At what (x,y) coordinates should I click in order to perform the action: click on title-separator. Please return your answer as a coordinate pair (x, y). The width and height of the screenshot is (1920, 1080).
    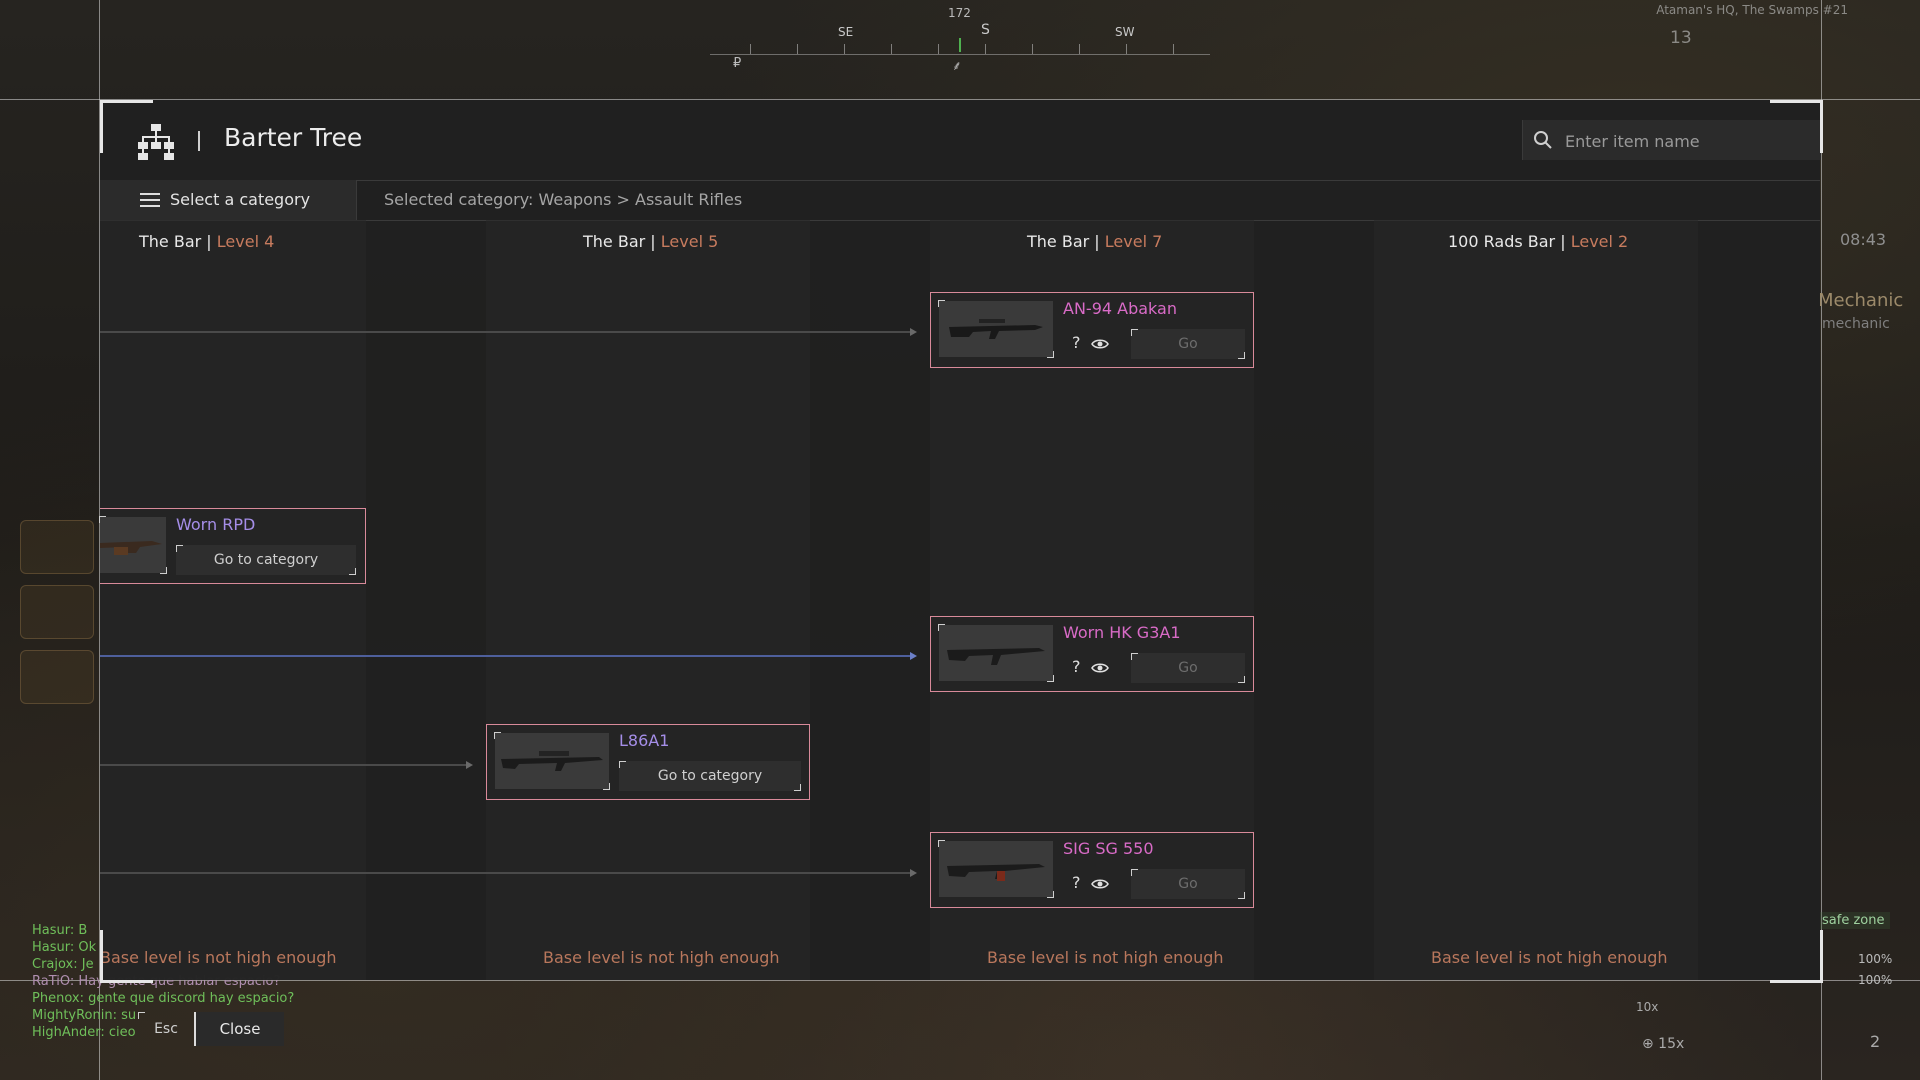
    Looking at the image, I should click on (199, 141).